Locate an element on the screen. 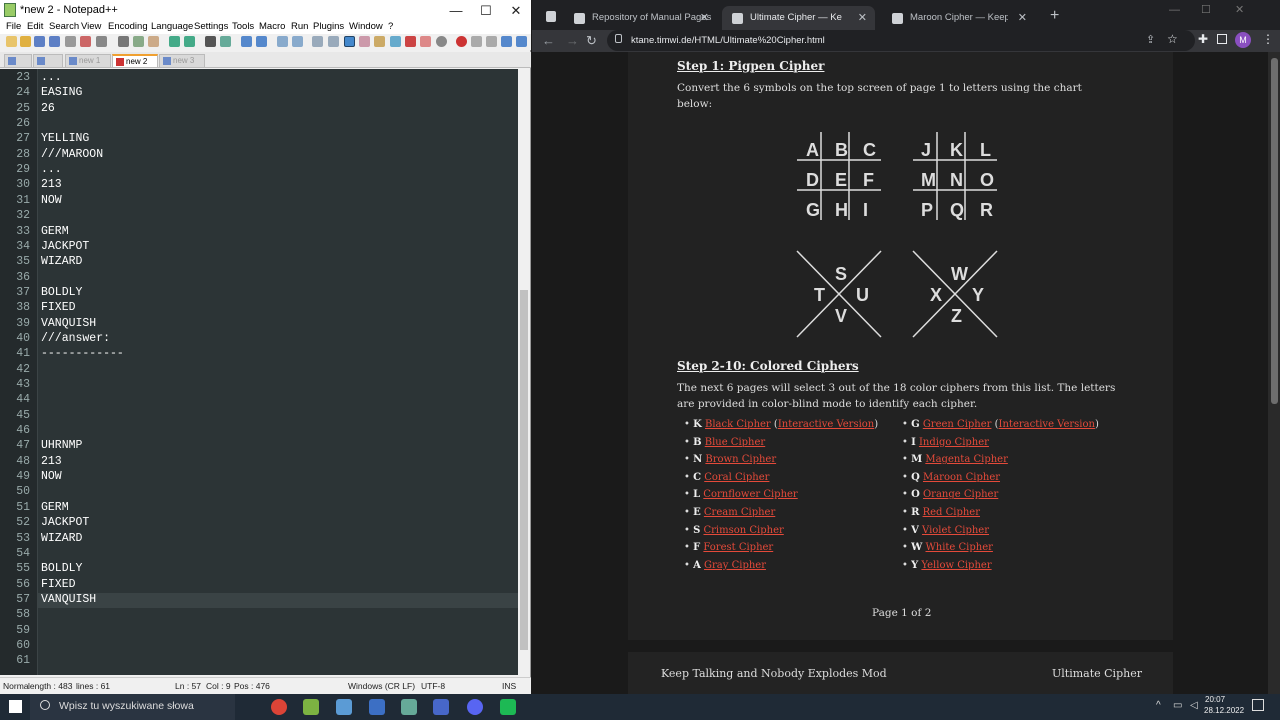 The height and width of the screenshot is (720, 1280). cipher-link: Maroon Cipher is located at coordinates (961, 477).